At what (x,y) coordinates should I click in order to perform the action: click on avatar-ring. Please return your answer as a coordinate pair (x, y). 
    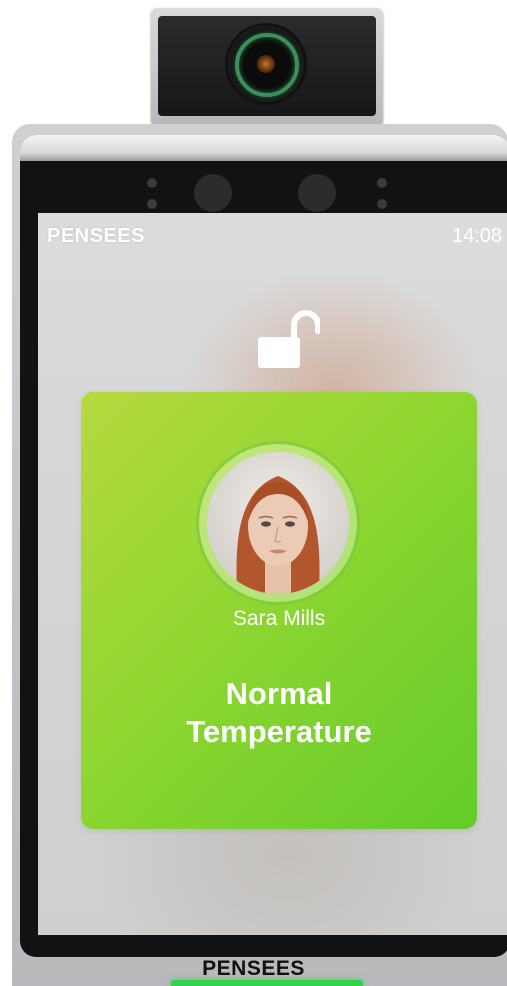
    Looking at the image, I should click on (278, 523).